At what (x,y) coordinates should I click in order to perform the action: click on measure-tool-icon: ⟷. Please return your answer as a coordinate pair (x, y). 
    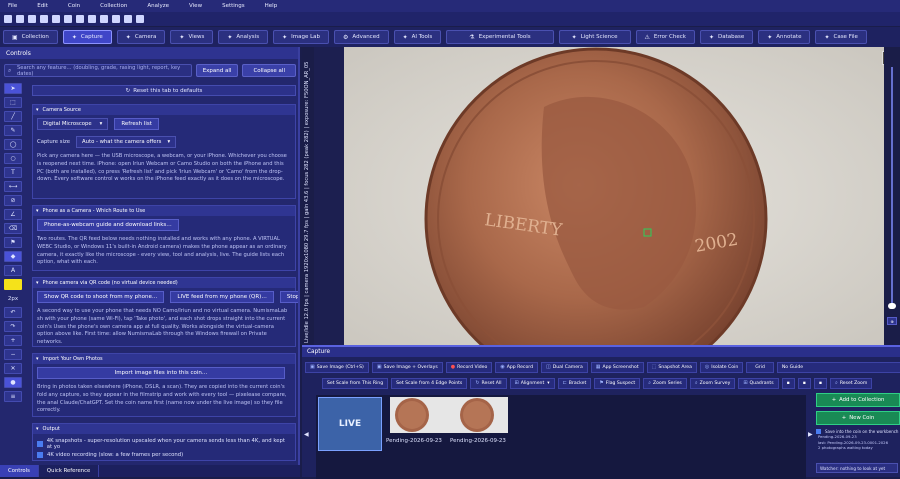
    Looking at the image, I should click on (13, 186).